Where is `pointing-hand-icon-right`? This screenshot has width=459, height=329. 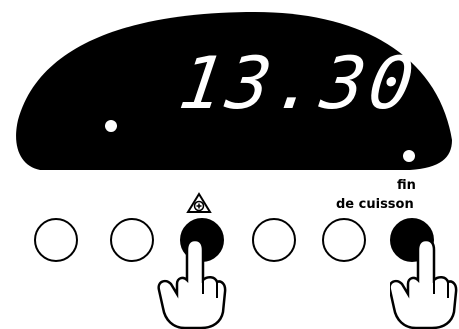
pointing-hand-icon-right is located at coordinates (424, 283).